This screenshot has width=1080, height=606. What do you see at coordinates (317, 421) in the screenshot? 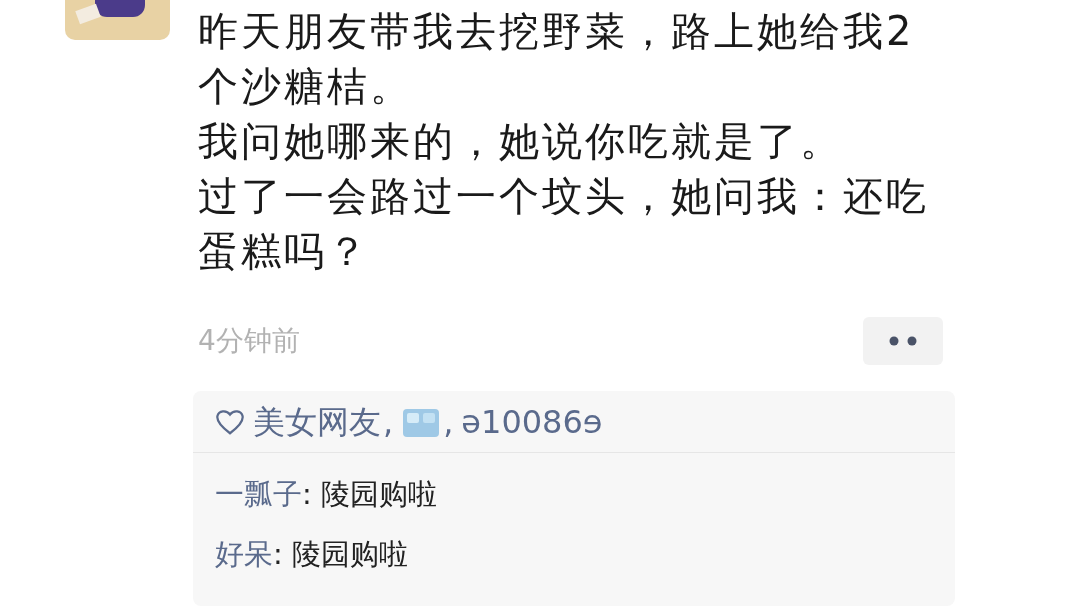
I see `liker-name: 美女网友` at bounding box center [317, 421].